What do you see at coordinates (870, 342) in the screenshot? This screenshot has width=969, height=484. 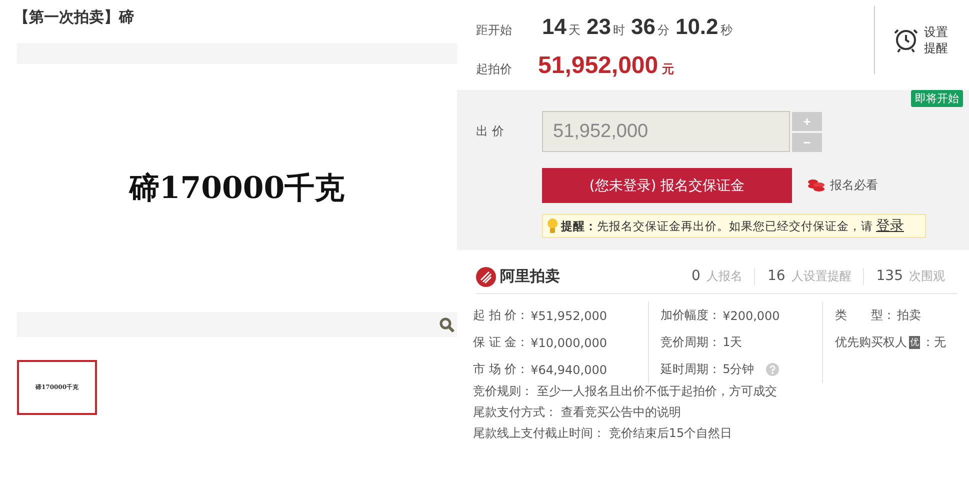 I see `detail-label: 优先购买权人` at bounding box center [870, 342].